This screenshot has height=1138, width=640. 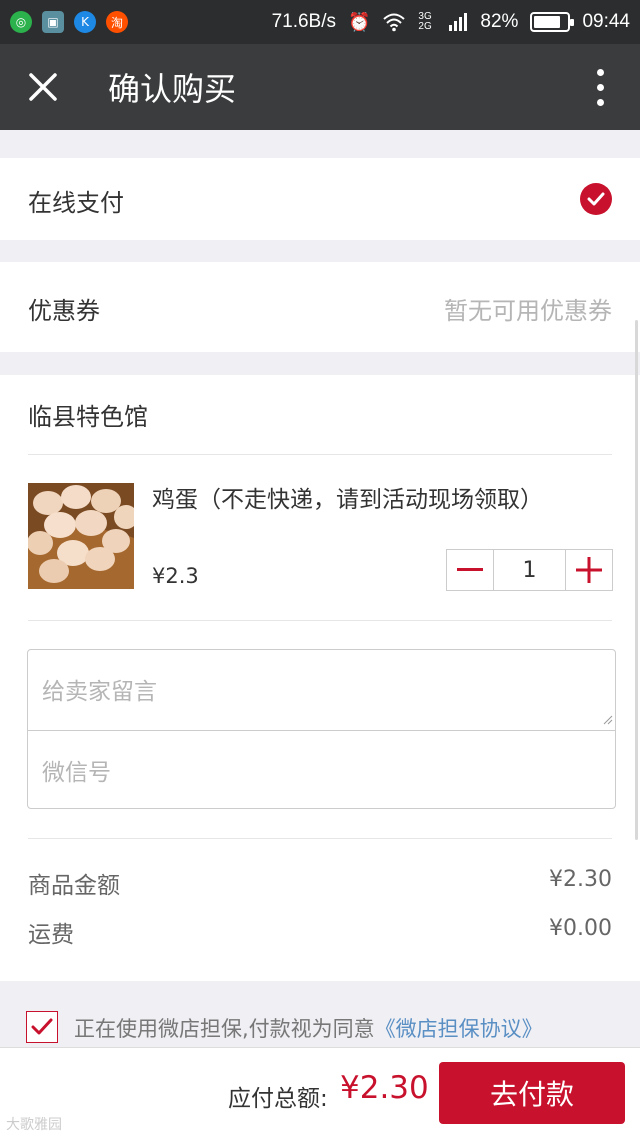 I want to click on decrease-button, so click(x=470, y=570).